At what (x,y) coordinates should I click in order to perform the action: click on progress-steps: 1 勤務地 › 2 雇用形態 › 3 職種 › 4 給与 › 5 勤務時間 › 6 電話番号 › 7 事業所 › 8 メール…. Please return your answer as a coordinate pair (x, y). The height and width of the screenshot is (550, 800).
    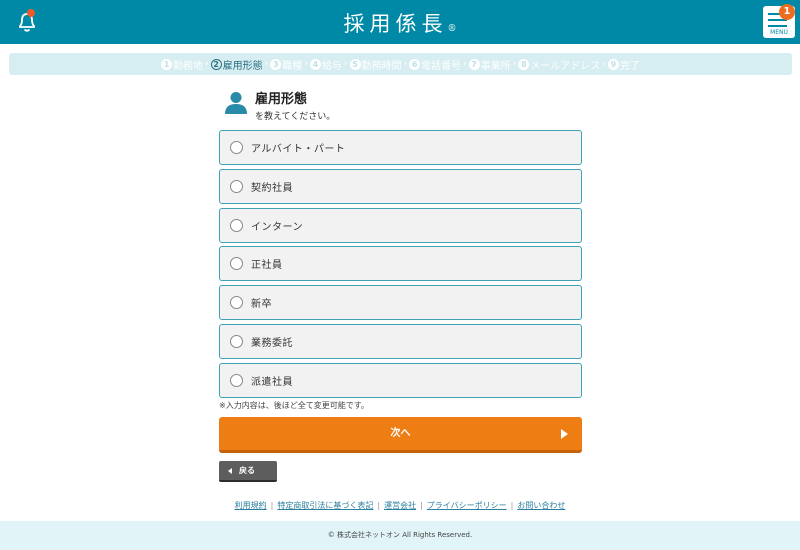
    Looking at the image, I should click on (400, 64).